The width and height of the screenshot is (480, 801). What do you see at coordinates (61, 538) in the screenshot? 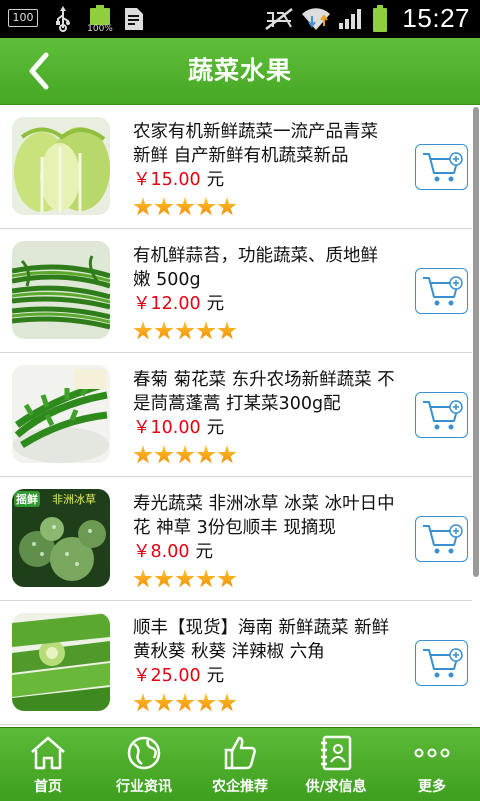
I see `product-image-ice-plant: 摇鲜 非洲冰草` at bounding box center [61, 538].